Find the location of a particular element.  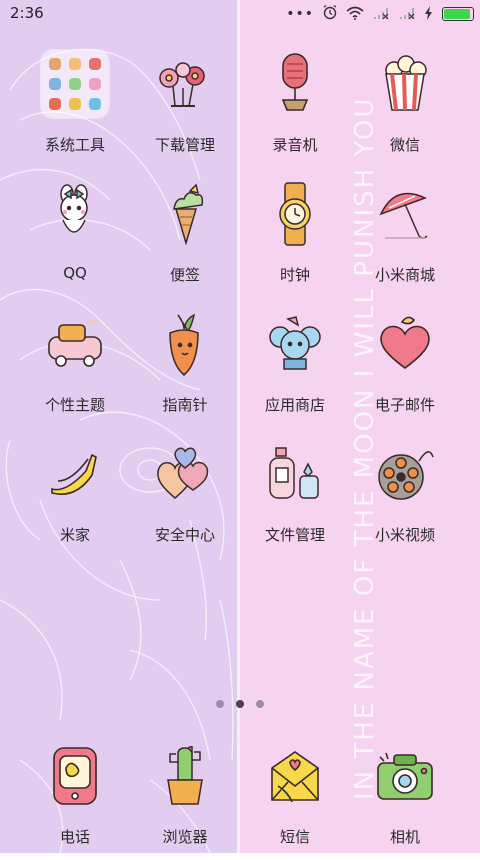

app-ice-cream-cone: 便签 is located at coordinates (185, 238).